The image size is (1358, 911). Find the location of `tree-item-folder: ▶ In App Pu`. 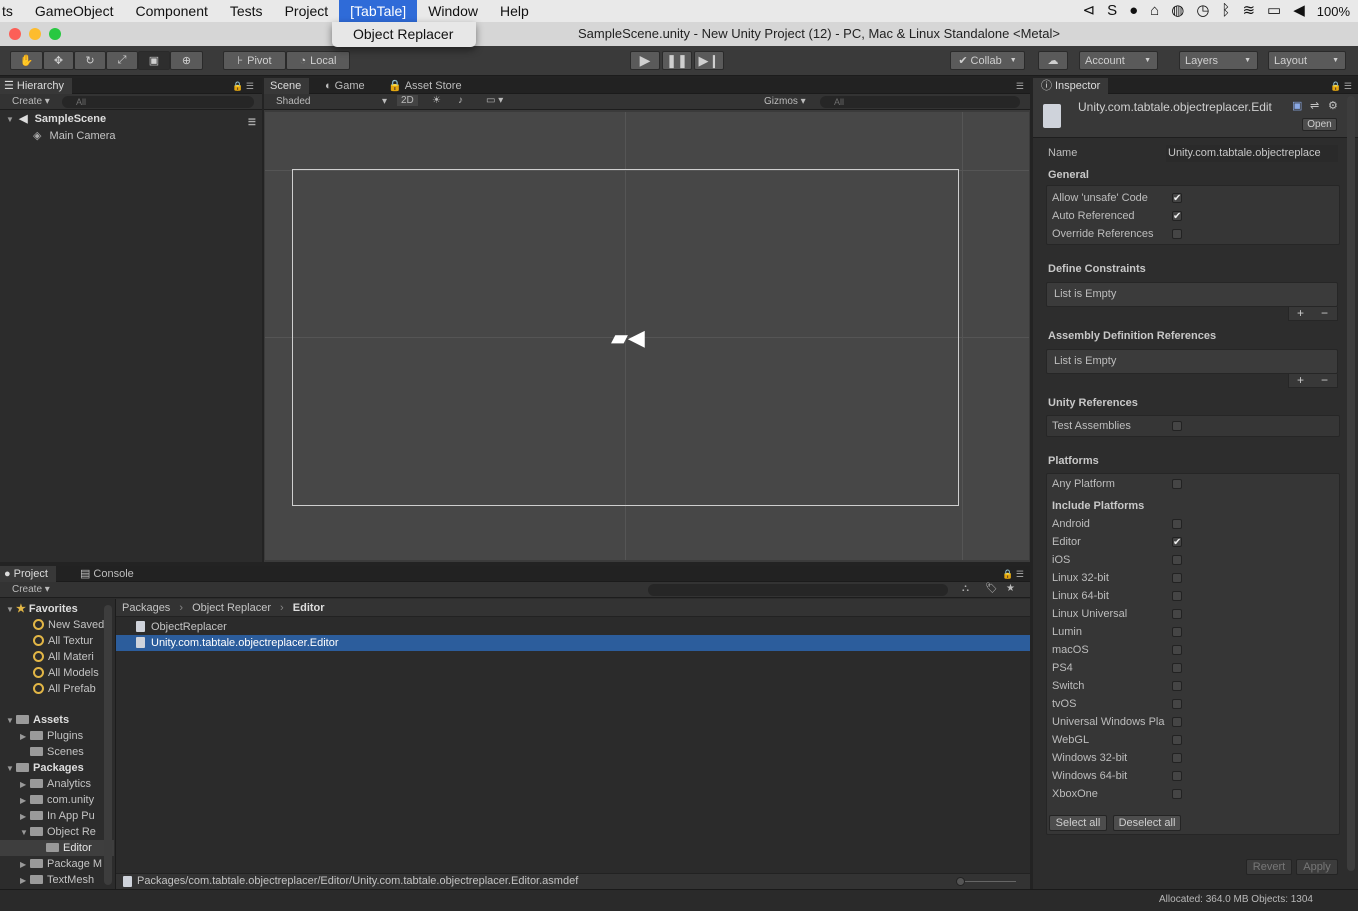

tree-item-folder: ▶ In App Pu is located at coordinates (57, 816).